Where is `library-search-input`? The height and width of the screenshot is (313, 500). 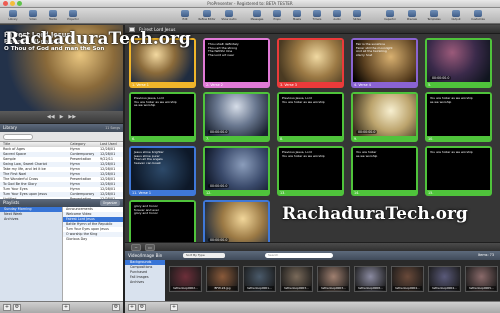
library-search-input is located at coordinates (18, 137).